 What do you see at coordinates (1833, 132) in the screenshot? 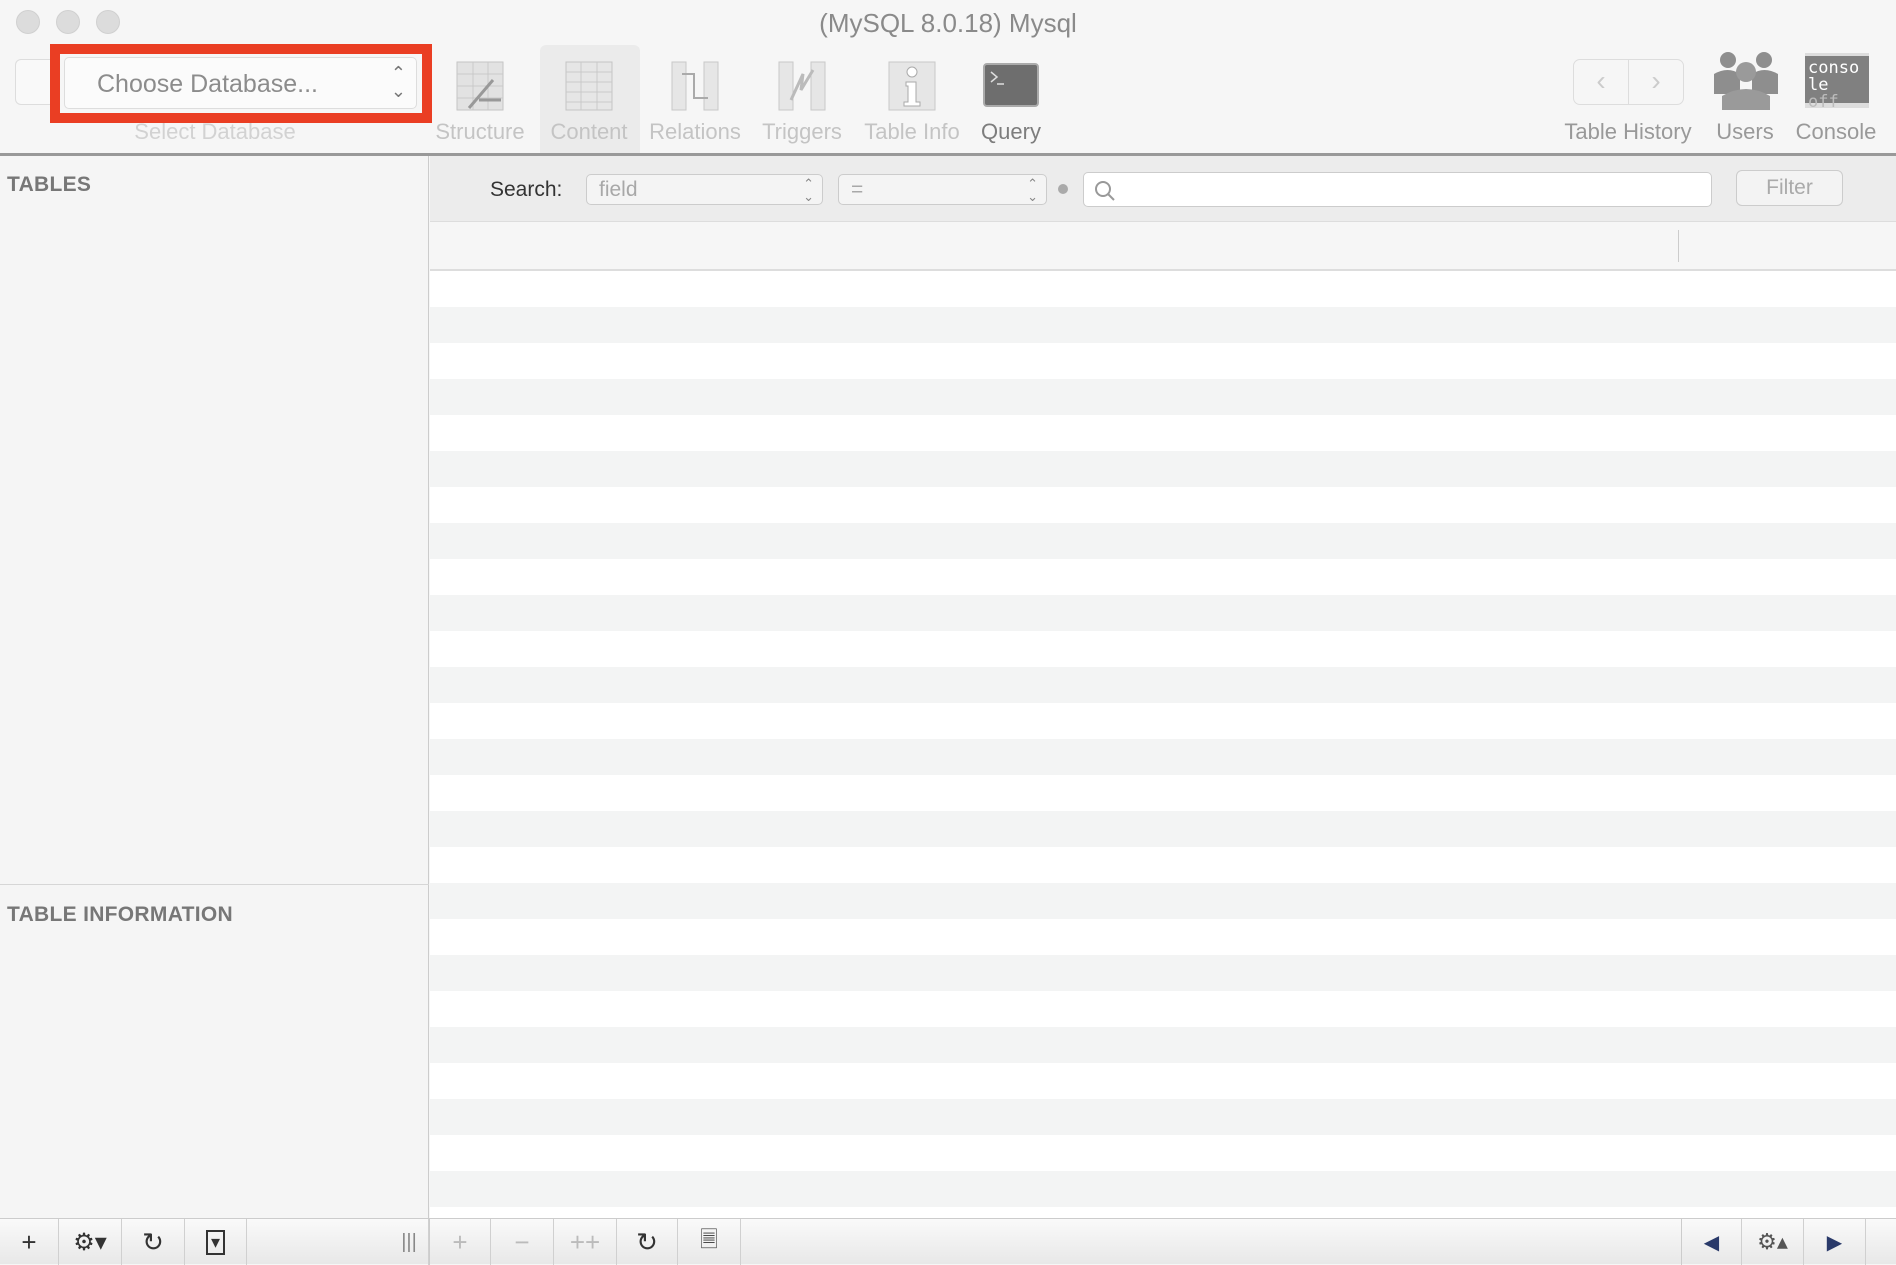
I see `console-button: Console` at bounding box center [1833, 132].